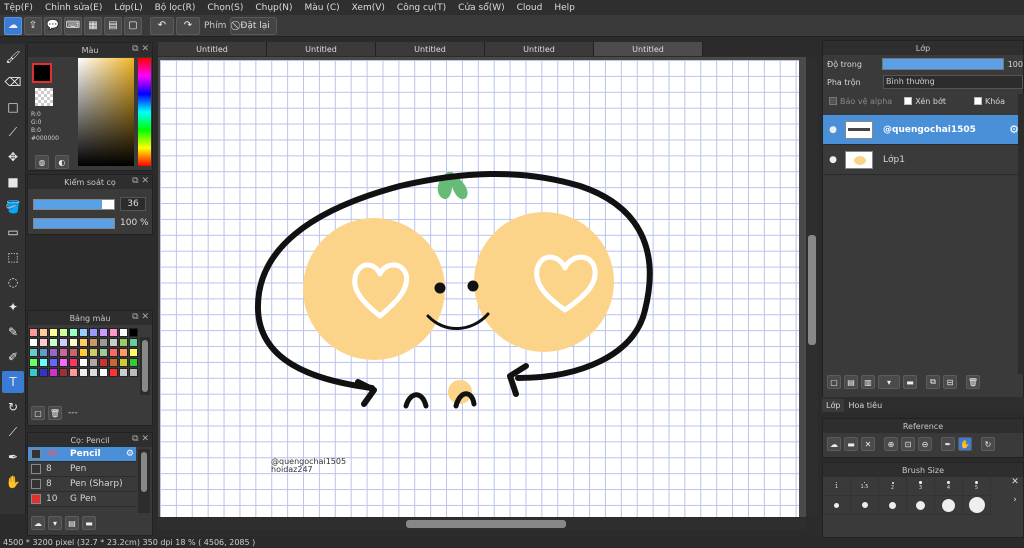  I want to click on brush-size-slider, so click(74, 204).